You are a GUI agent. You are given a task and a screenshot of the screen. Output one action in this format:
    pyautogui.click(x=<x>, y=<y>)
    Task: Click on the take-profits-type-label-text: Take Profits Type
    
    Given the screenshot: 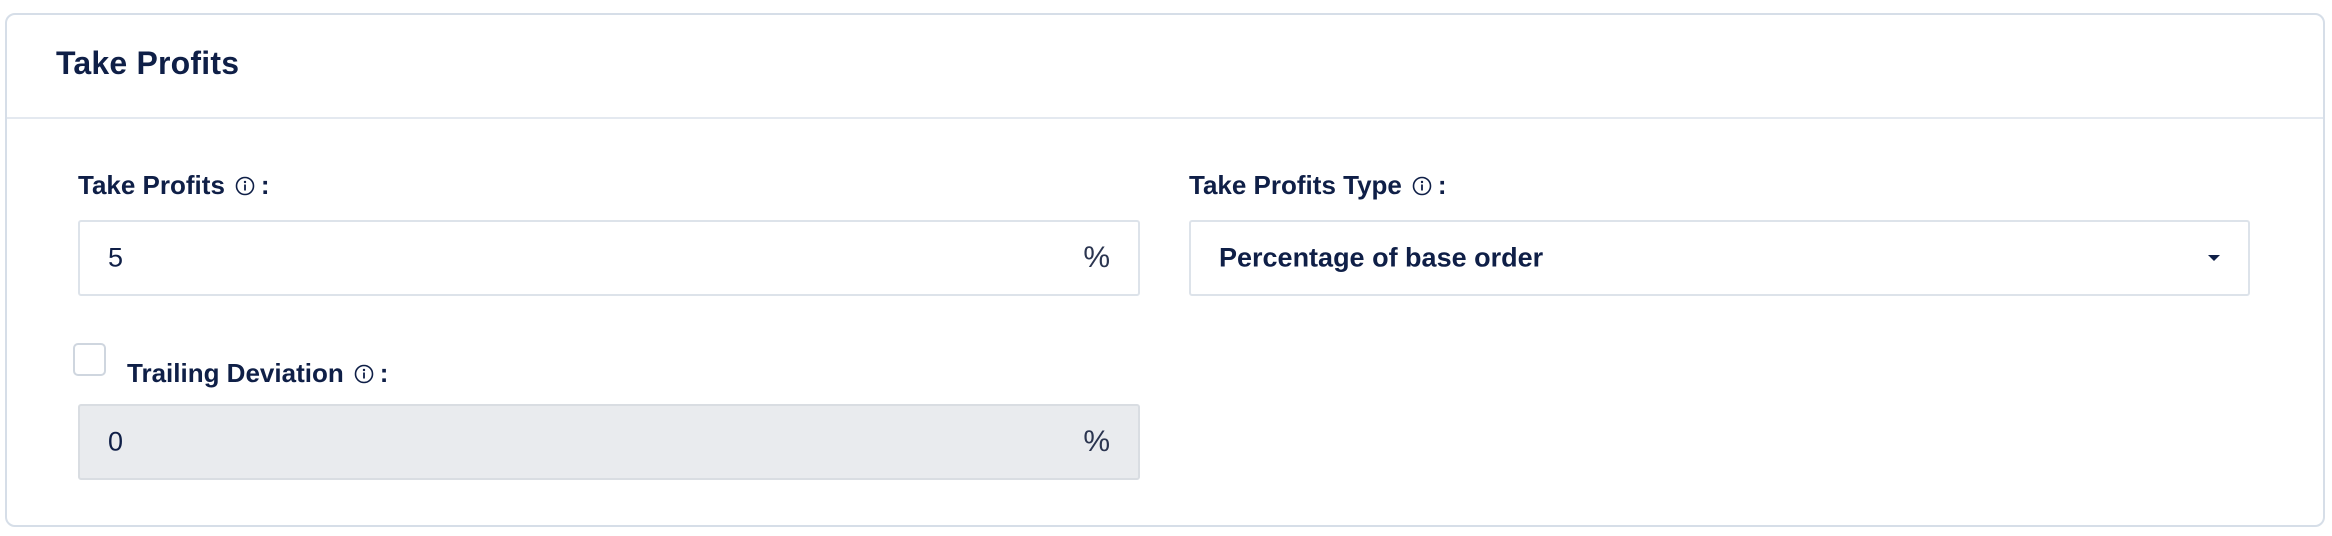 What is the action you would take?
    pyautogui.click(x=1295, y=185)
    